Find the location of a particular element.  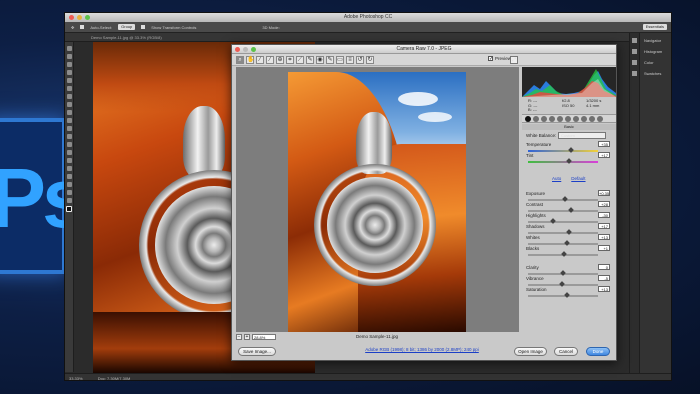

gradient-tool-icon is located at coordinates (69, 136).